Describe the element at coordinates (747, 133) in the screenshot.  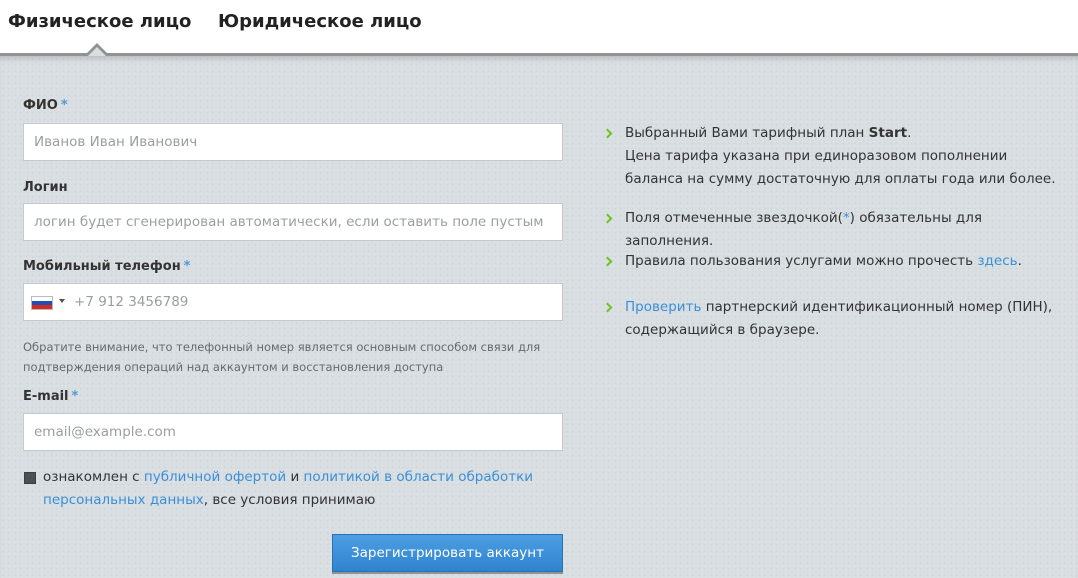
I see `tariff-prefix: Выбранный Вами тарифный план` at that location.